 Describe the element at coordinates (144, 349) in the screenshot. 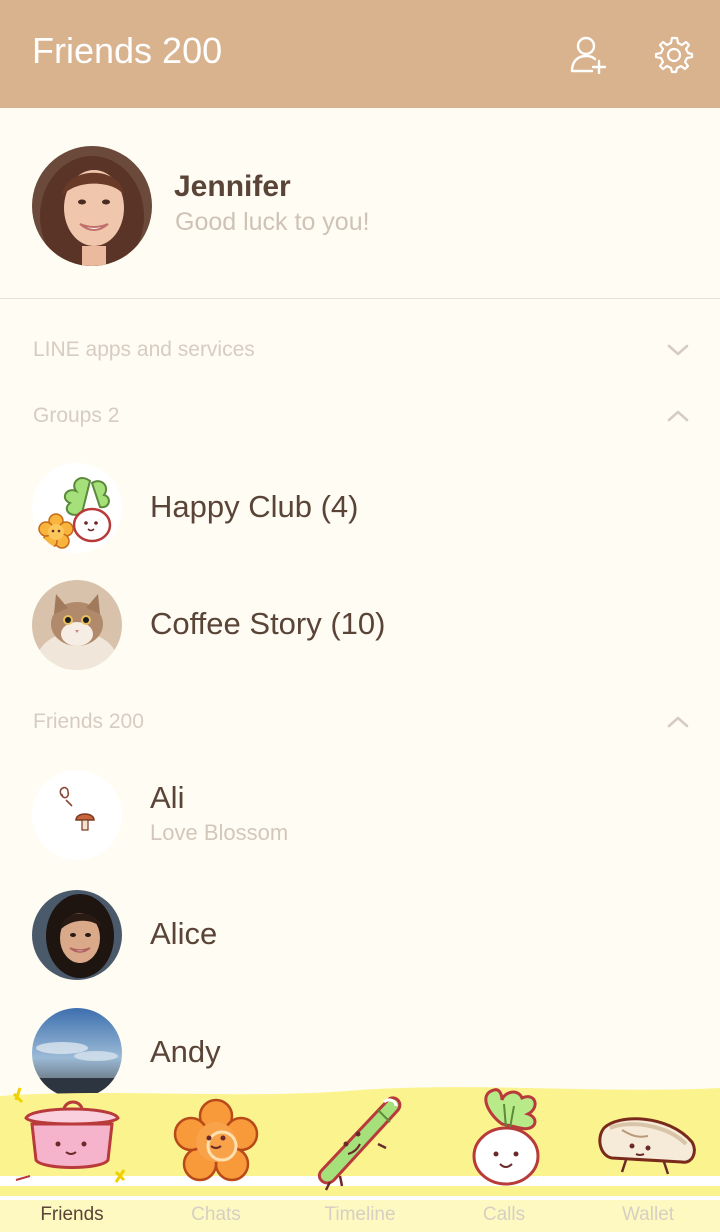

I see `section-label: LINE apps and services` at that location.